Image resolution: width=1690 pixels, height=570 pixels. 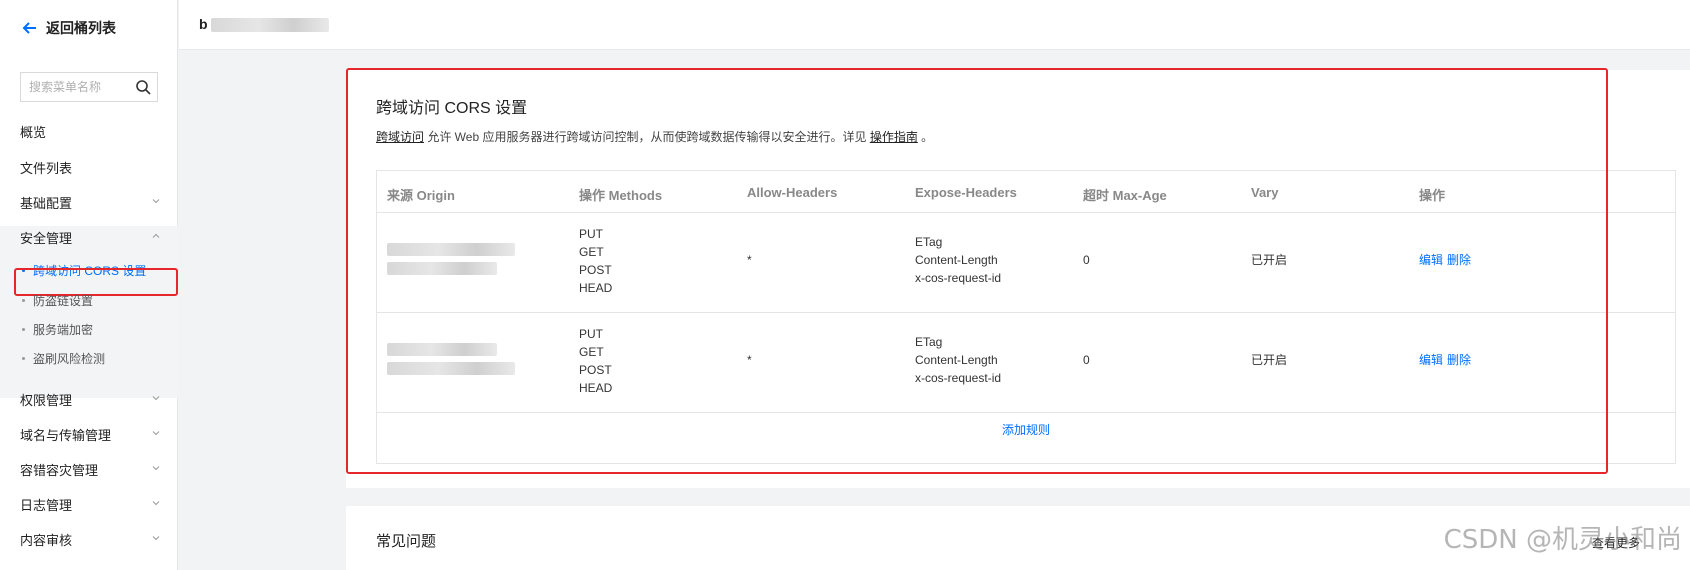 I want to click on menu-label: 内容审核, so click(x=46, y=540).